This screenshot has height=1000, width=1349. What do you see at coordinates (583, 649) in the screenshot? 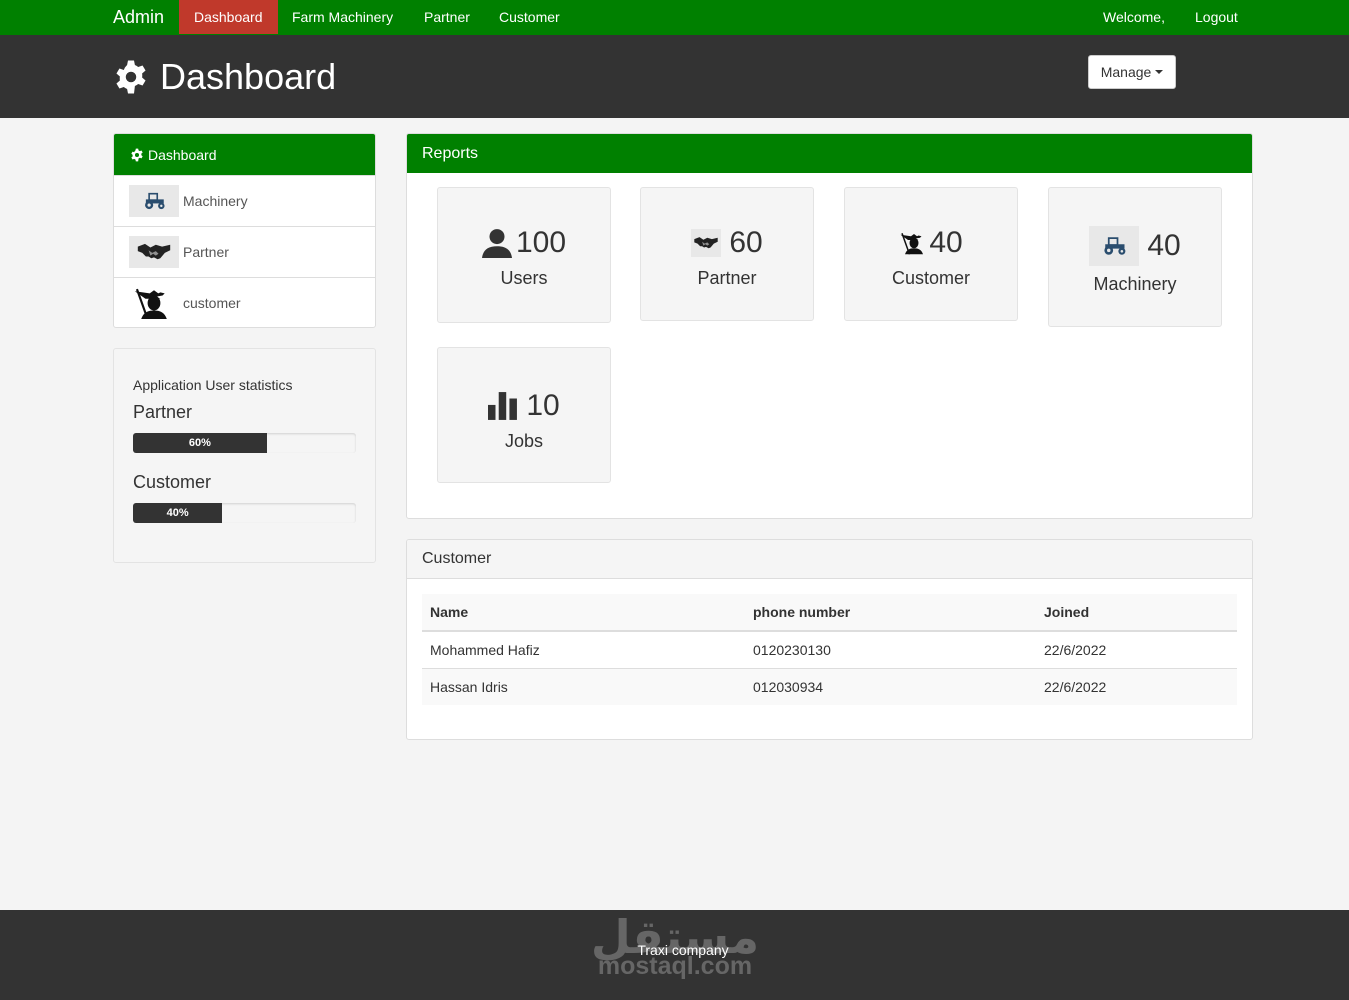
I see `cell-name: Mohammed Hafiz` at bounding box center [583, 649].